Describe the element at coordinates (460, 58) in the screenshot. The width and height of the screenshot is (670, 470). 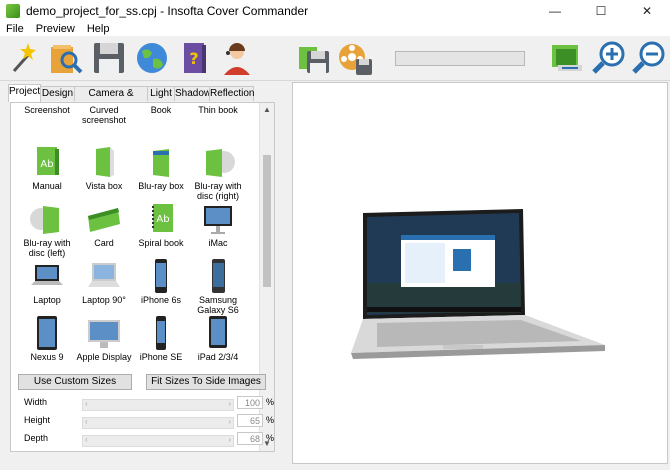
I see `progress-field` at that location.